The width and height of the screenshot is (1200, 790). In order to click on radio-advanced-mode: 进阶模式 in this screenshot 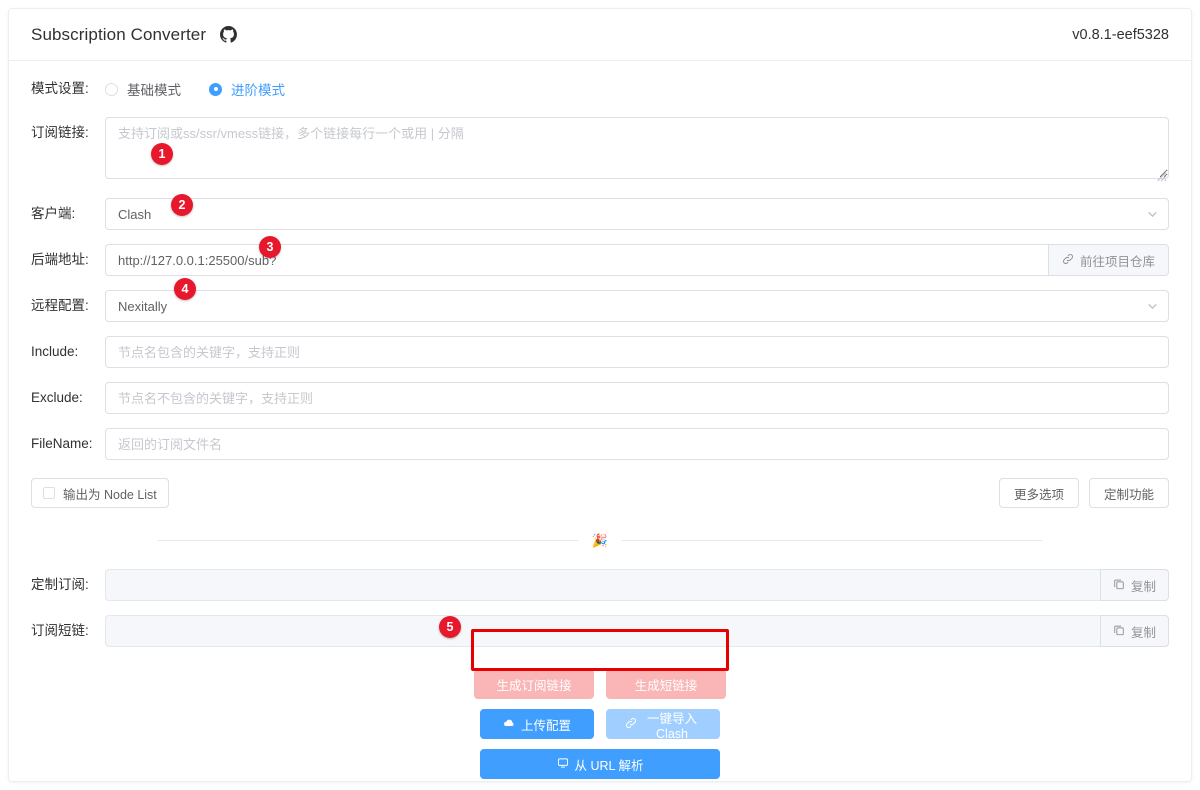, I will do `click(247, 89)`.